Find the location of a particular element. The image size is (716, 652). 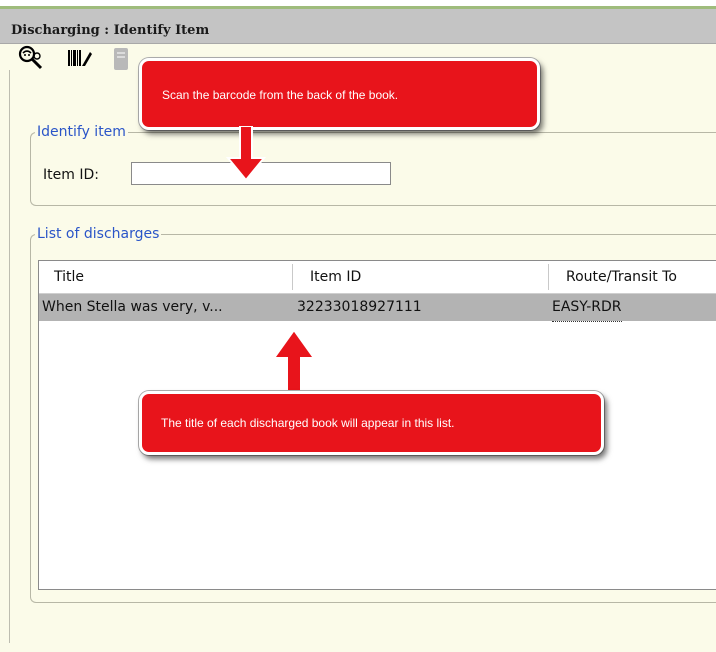

list-header: Title Item ID Route/Transit To is located at coordinates (377, 277).